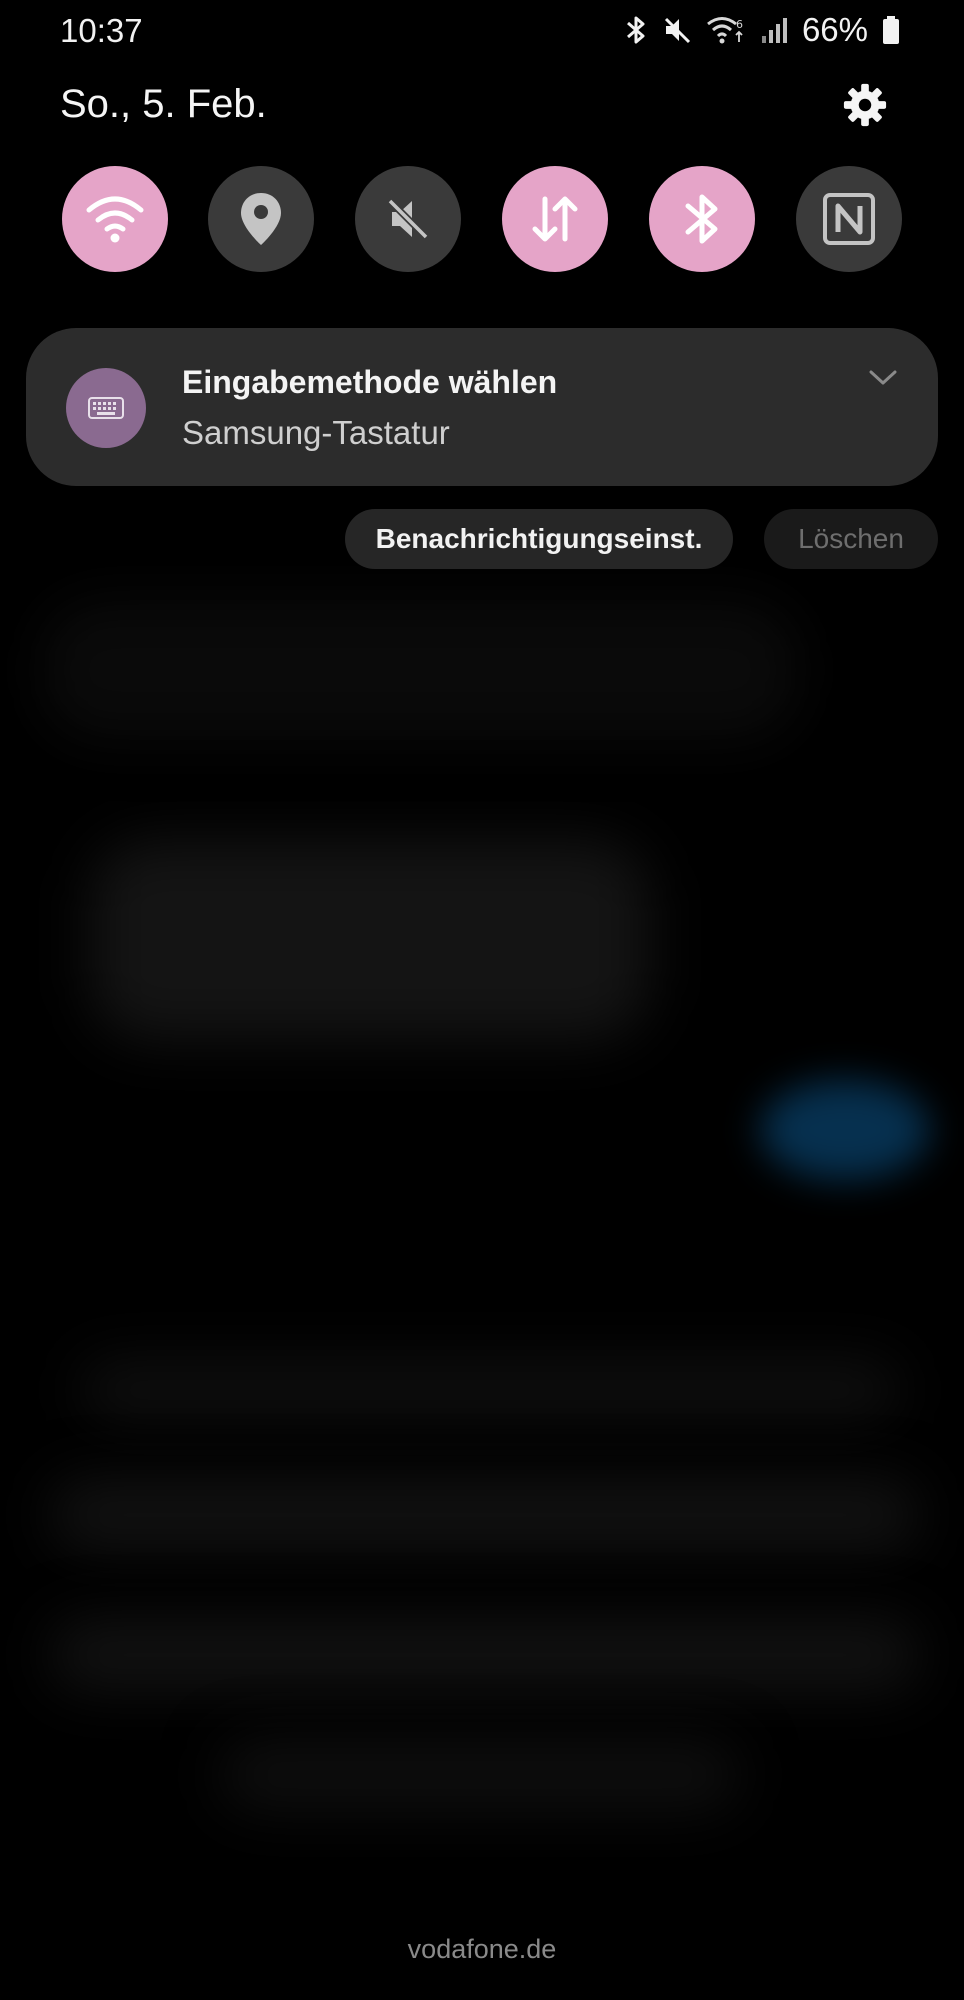 The width and height of the screenshot is (964, 2000). I want to click on wifi-toggle, so click(115, 219).